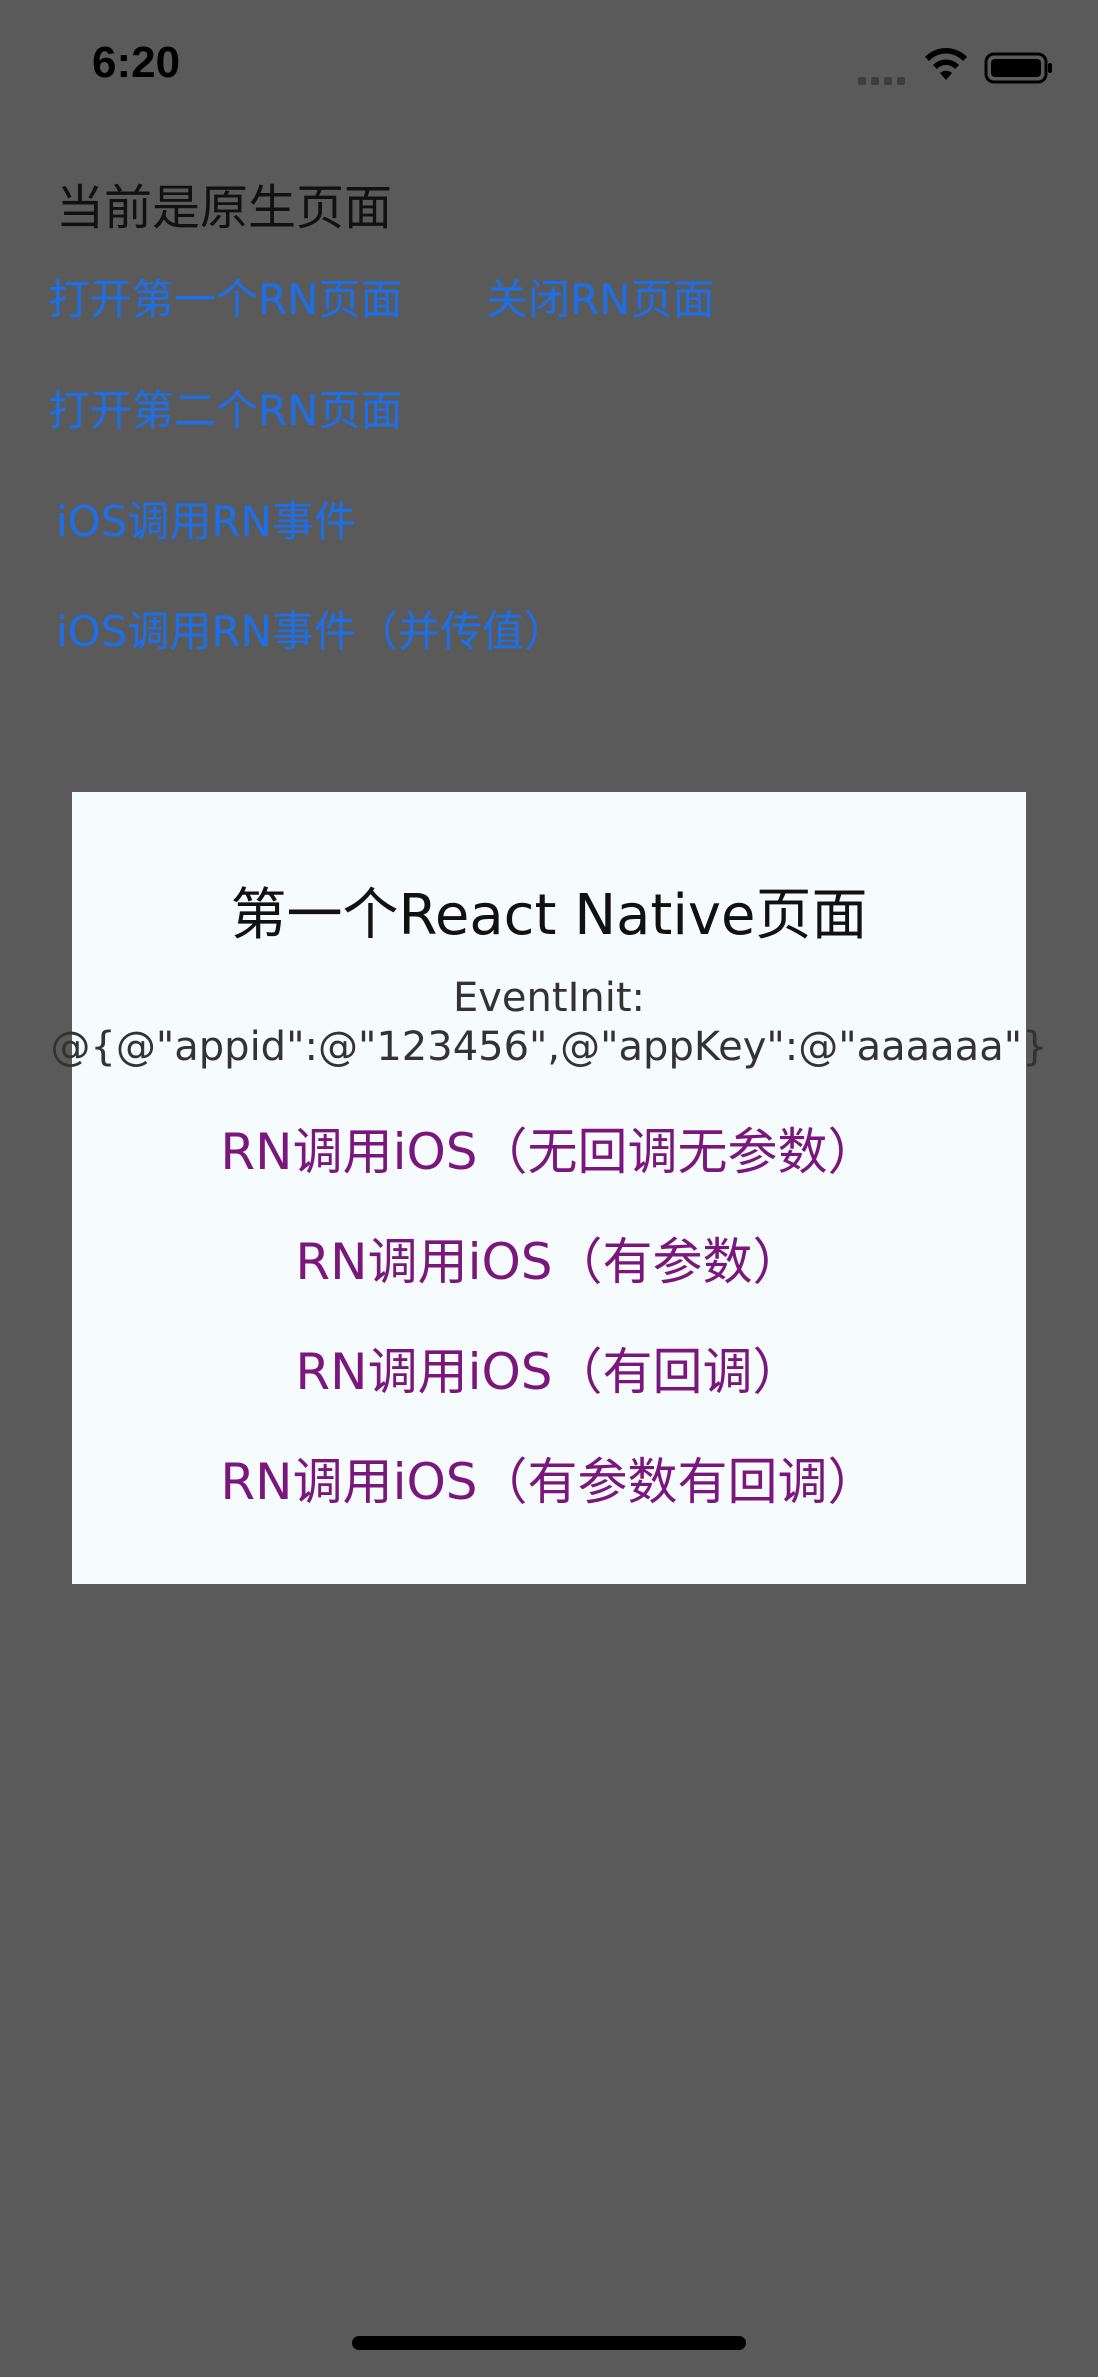  I want to click on native-page-title: 当前是原生页面, so click(224, 208).